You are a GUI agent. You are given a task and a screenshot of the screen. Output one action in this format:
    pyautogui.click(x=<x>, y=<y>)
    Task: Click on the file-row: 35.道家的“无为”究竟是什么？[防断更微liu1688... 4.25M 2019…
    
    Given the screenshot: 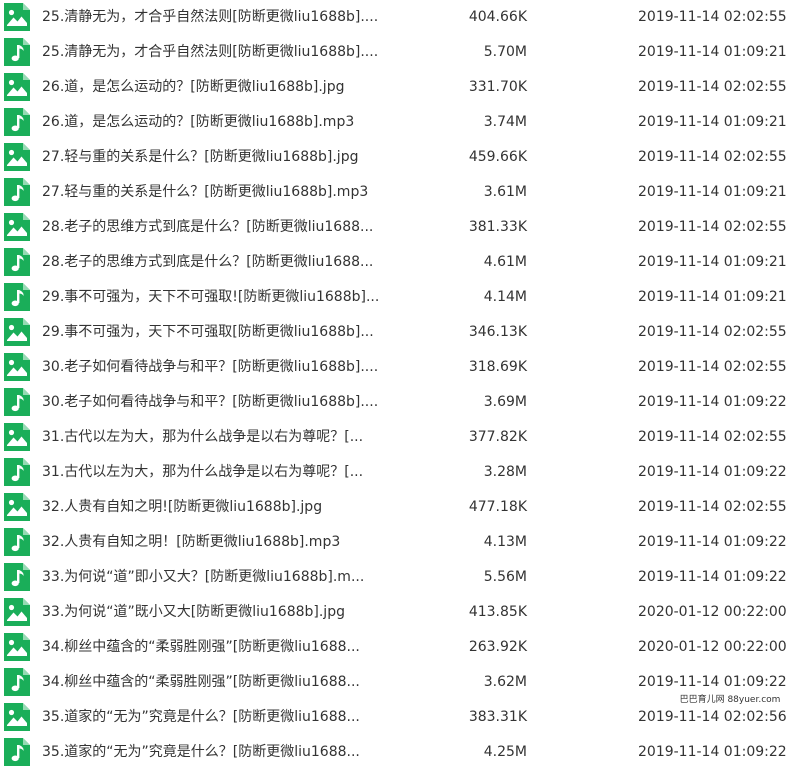 What is the action you would take?
    pyautogui.click(x=400, y=752)
    